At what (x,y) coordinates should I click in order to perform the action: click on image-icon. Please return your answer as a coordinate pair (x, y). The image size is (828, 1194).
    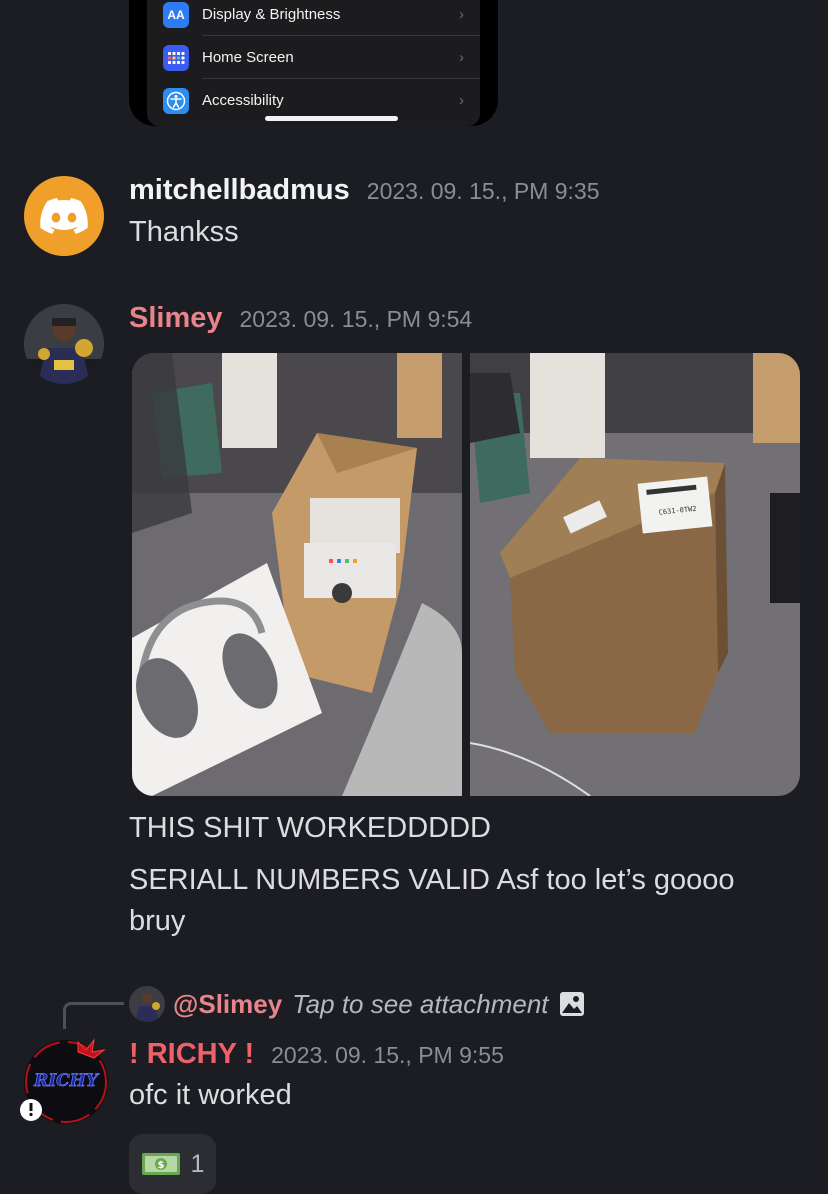
    Looking at the image, I should click on (571, 1004).